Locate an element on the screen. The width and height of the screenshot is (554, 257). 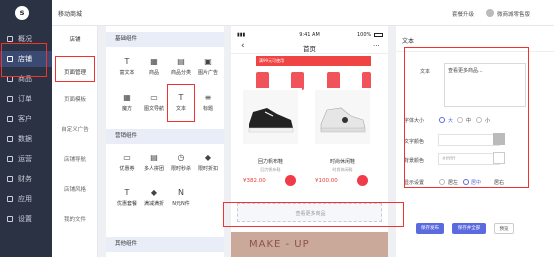
nav-label: 数据 is located at coordinates (25, 139).